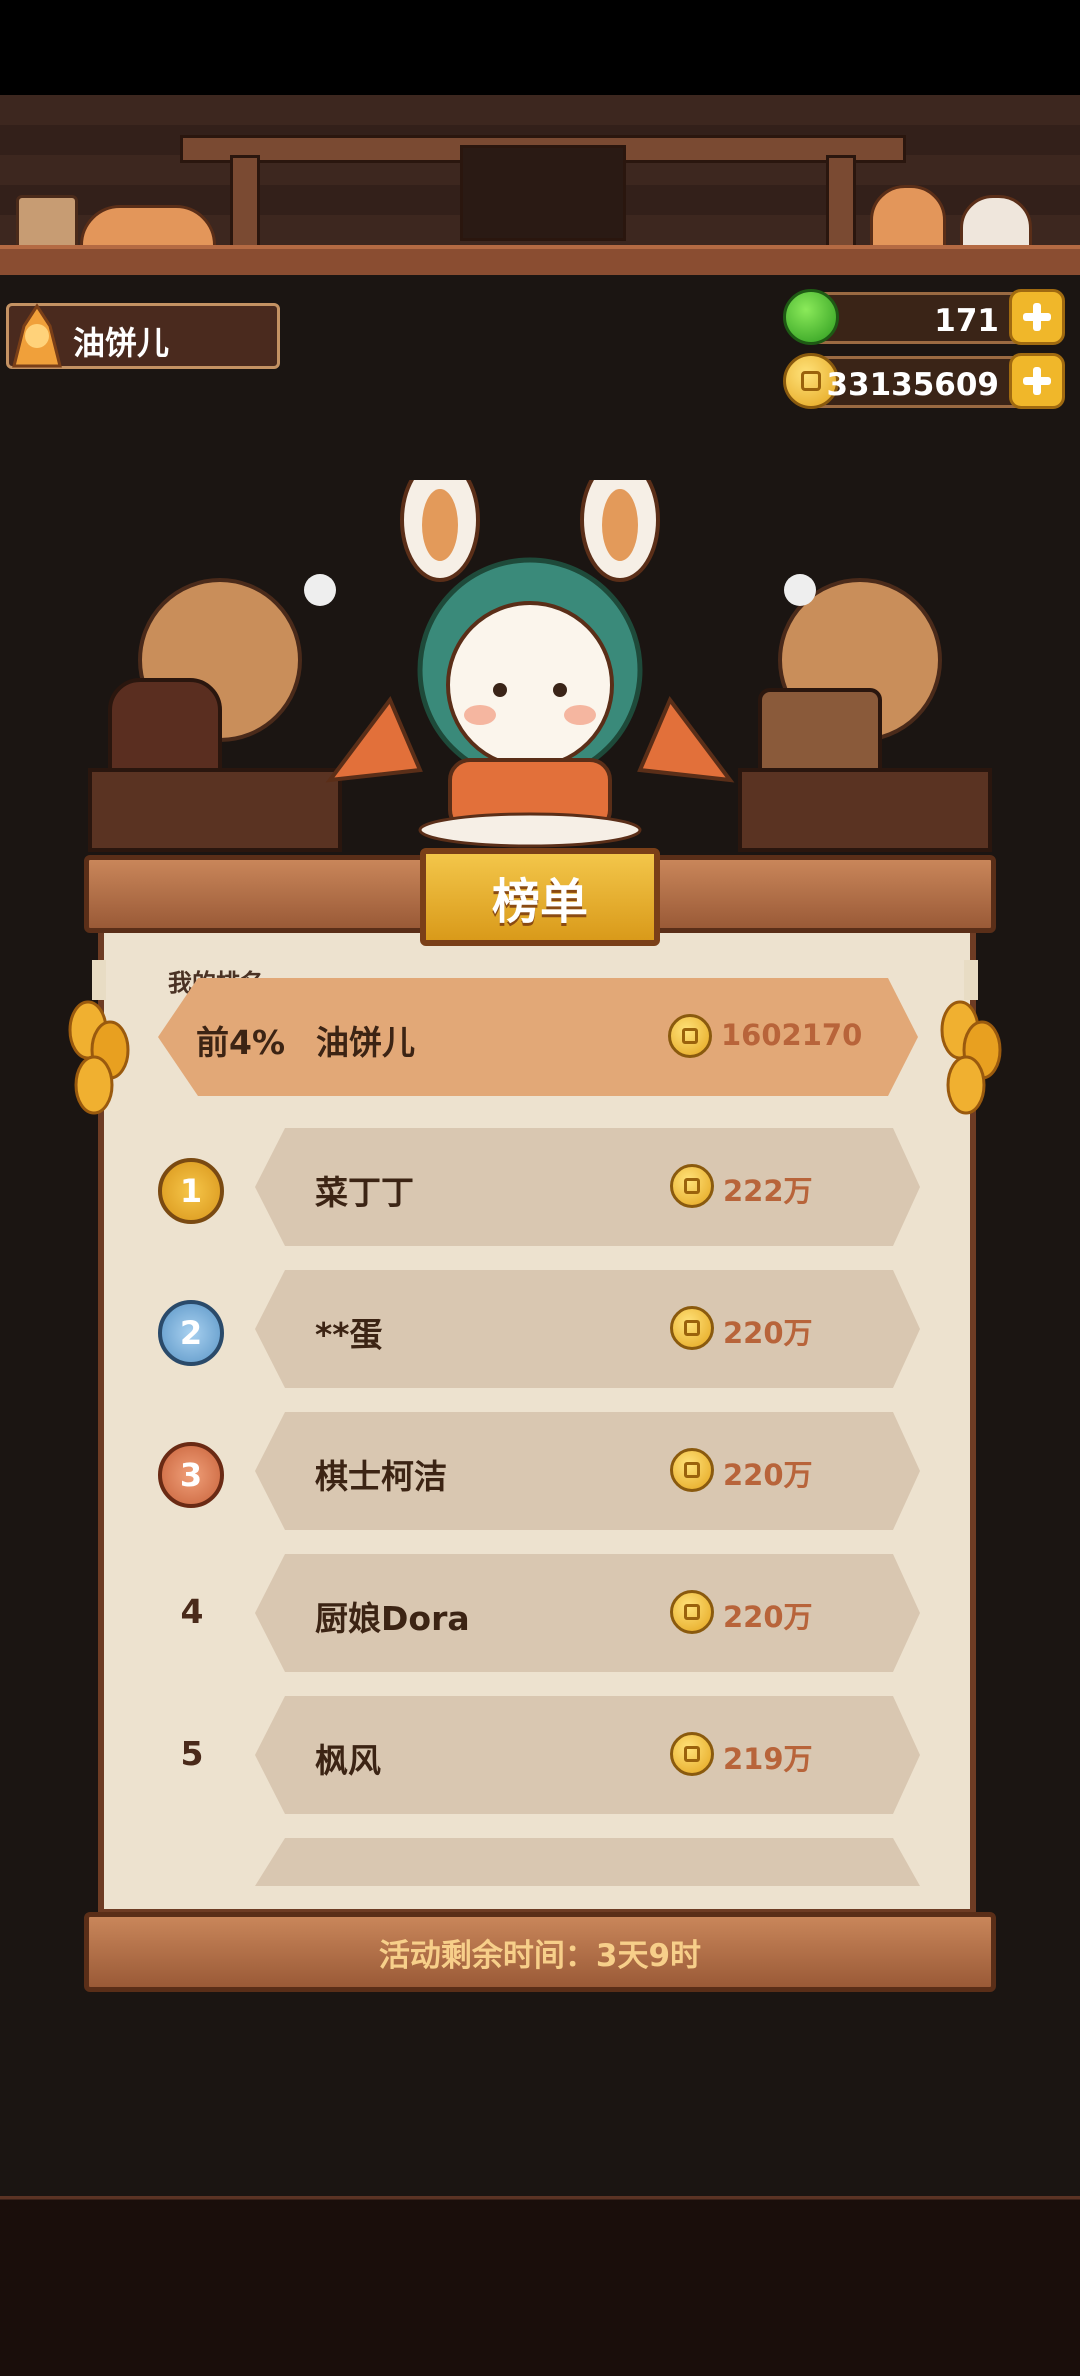 Image resolution: width=1080 pixels, height=2376 pixels. Describe the element at coordinates (587, 1613) in the screenshot. I see `leaderboard-row: 厨娘Dora 220万` at that location.